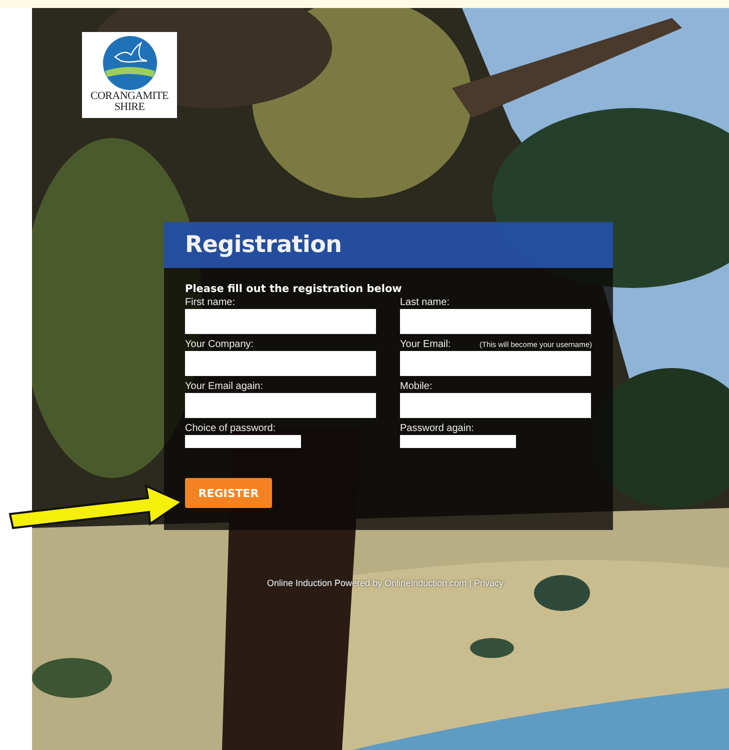 This screenshot has width=729, height=750. Describe the element at coordinates (425, 583) in the screenshot. I see `site-link: OnlineInduction.com` at that location.